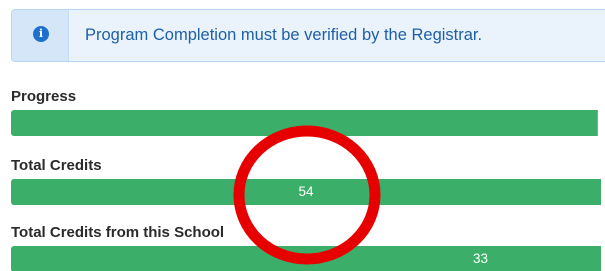 Image resolution: width=605 pixels, height=271 pixels. What do you see at coordinates (44, 96) in the screenshot?
I see `progress-label: Progress` at bounding box center [44, 96].